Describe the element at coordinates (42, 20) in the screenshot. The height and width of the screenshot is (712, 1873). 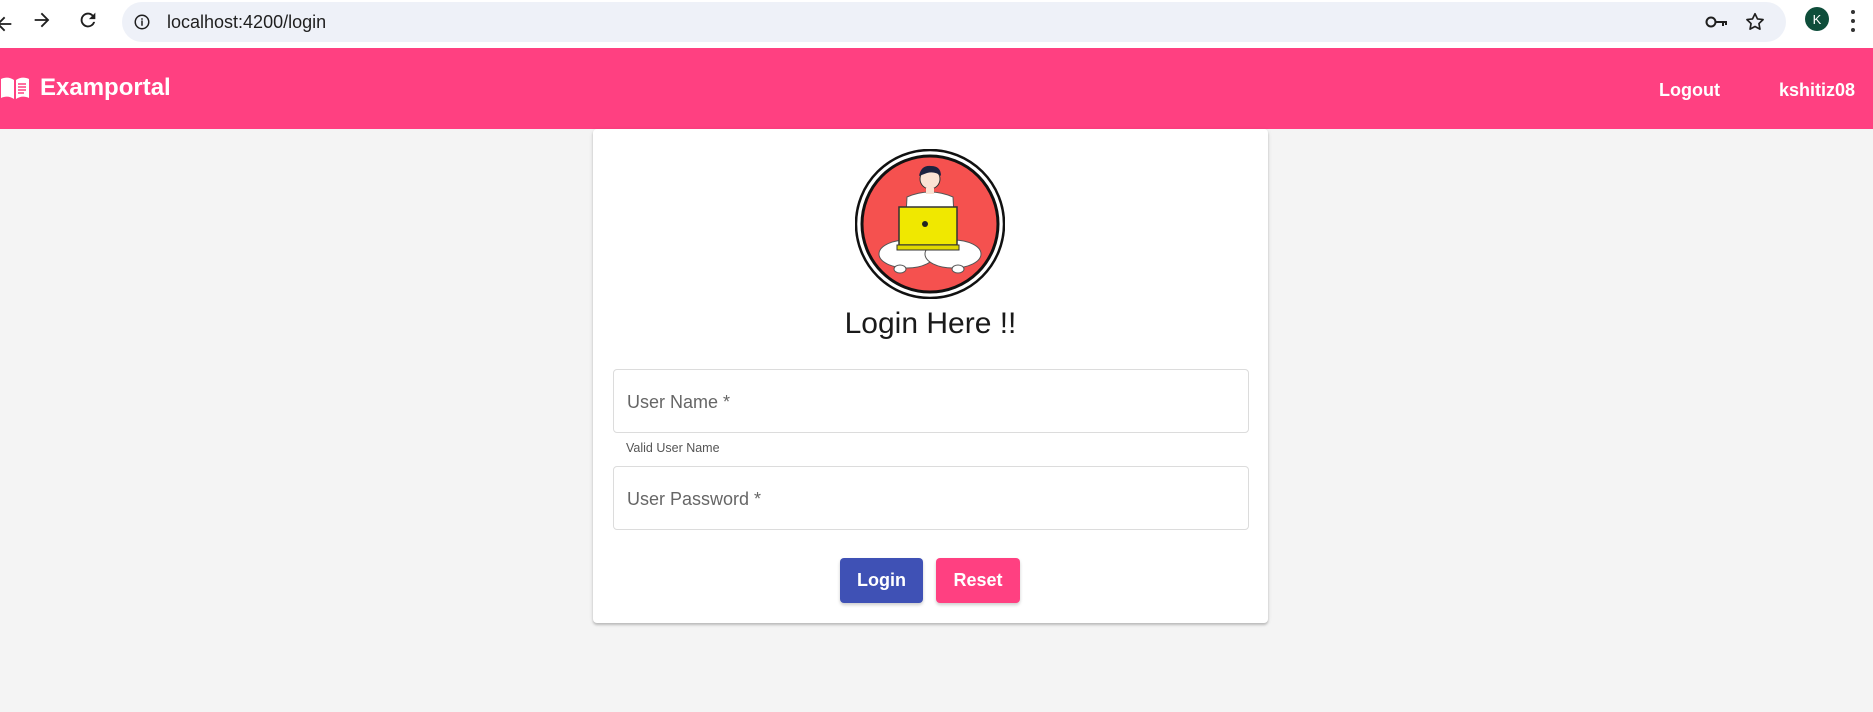
I see `forward-arrow-icon` at that location.